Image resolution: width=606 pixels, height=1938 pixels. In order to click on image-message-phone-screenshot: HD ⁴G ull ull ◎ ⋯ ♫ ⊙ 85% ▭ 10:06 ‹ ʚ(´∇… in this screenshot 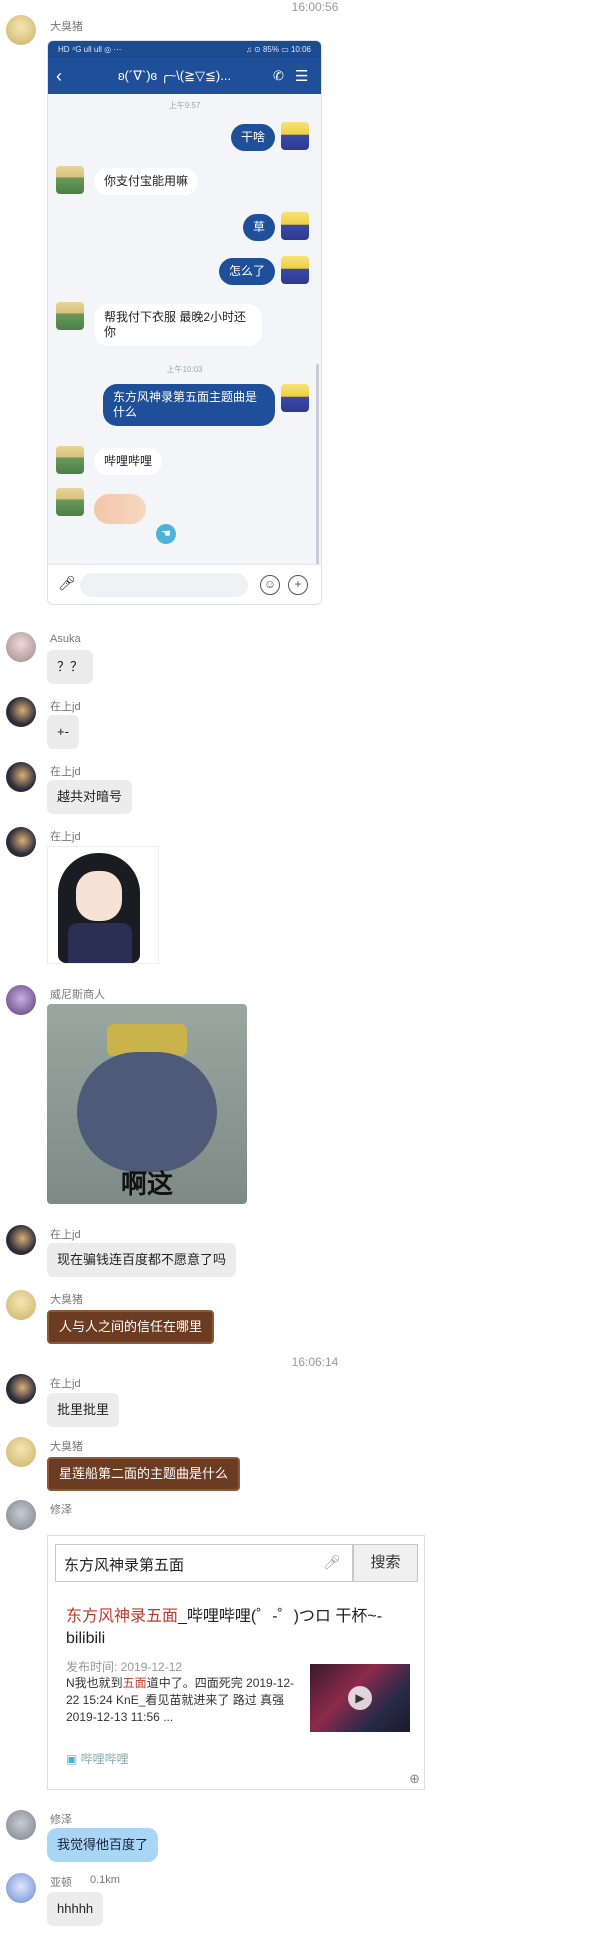, I will do `click(184, 322)`.